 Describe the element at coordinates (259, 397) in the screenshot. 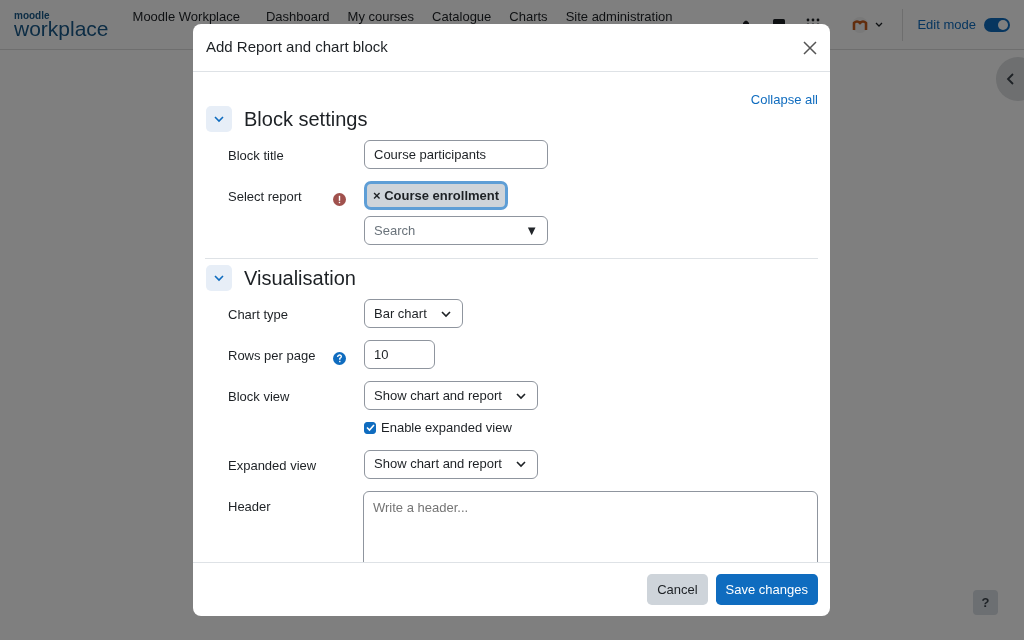

I see `field-label: Block view` at that location.